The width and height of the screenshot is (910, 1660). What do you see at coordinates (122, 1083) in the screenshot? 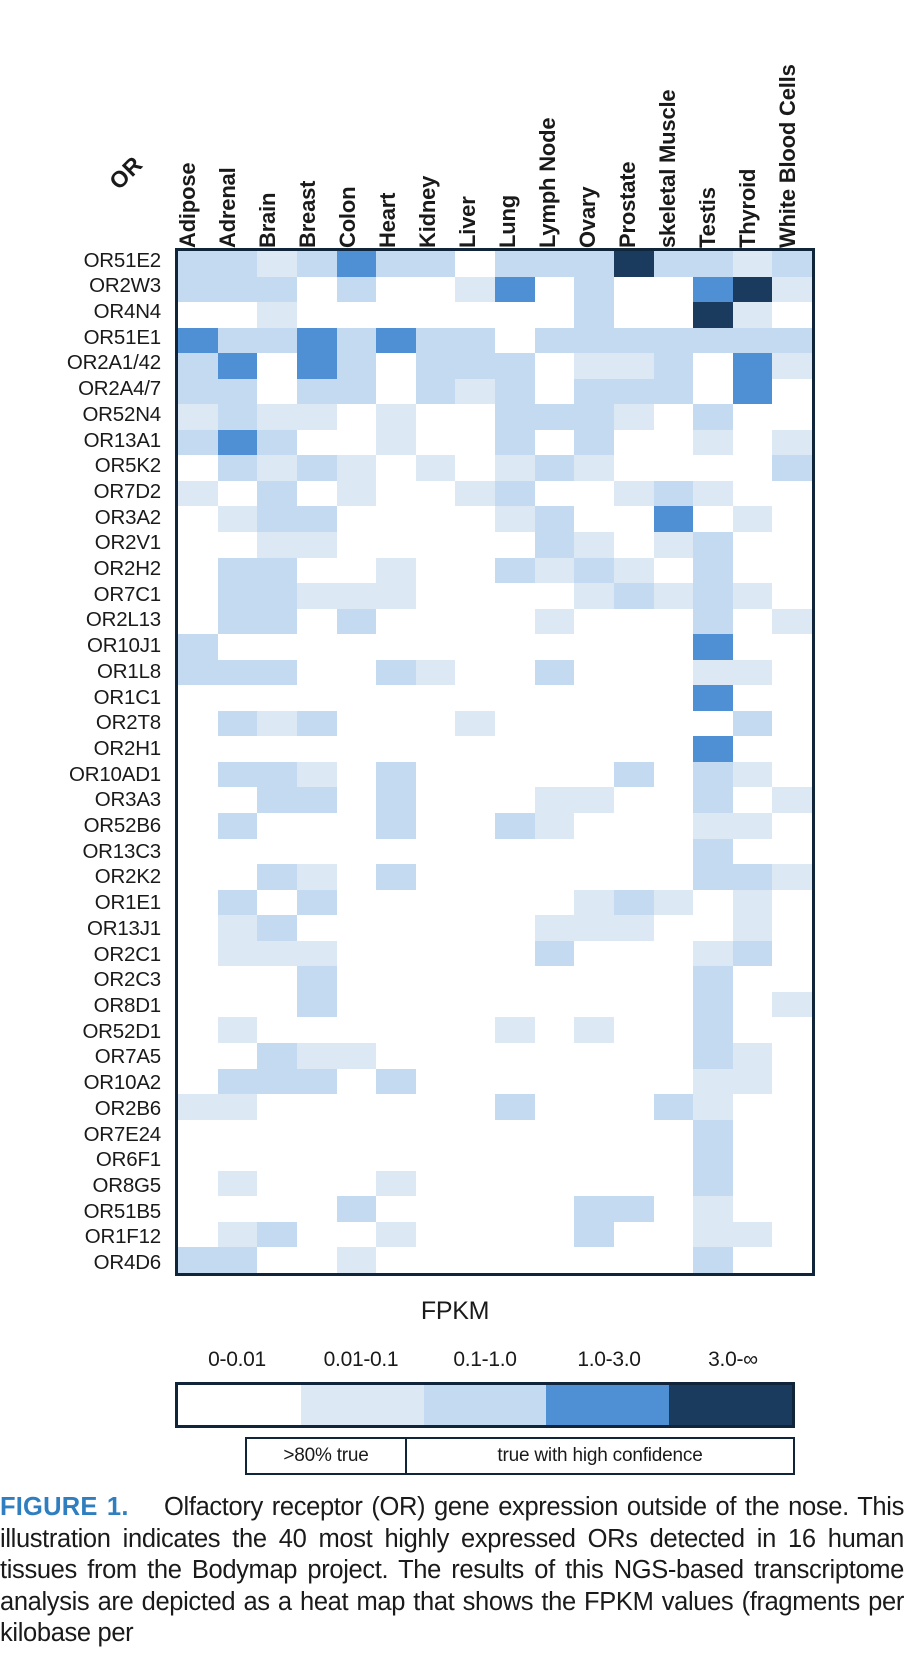
I see `row-label-or10a2: OR10A2` at bounding box center [122, 1083].